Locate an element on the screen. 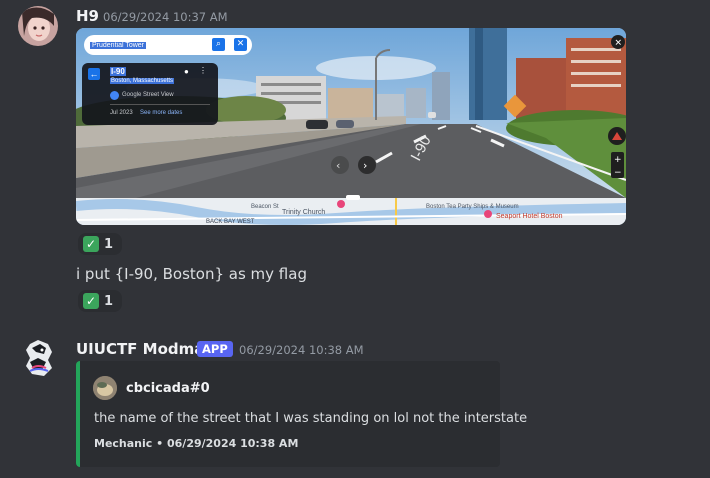 The height and width of the screenshot is (478, 710). username: UIUCTF Modmail is located at coordinates (145, 349).